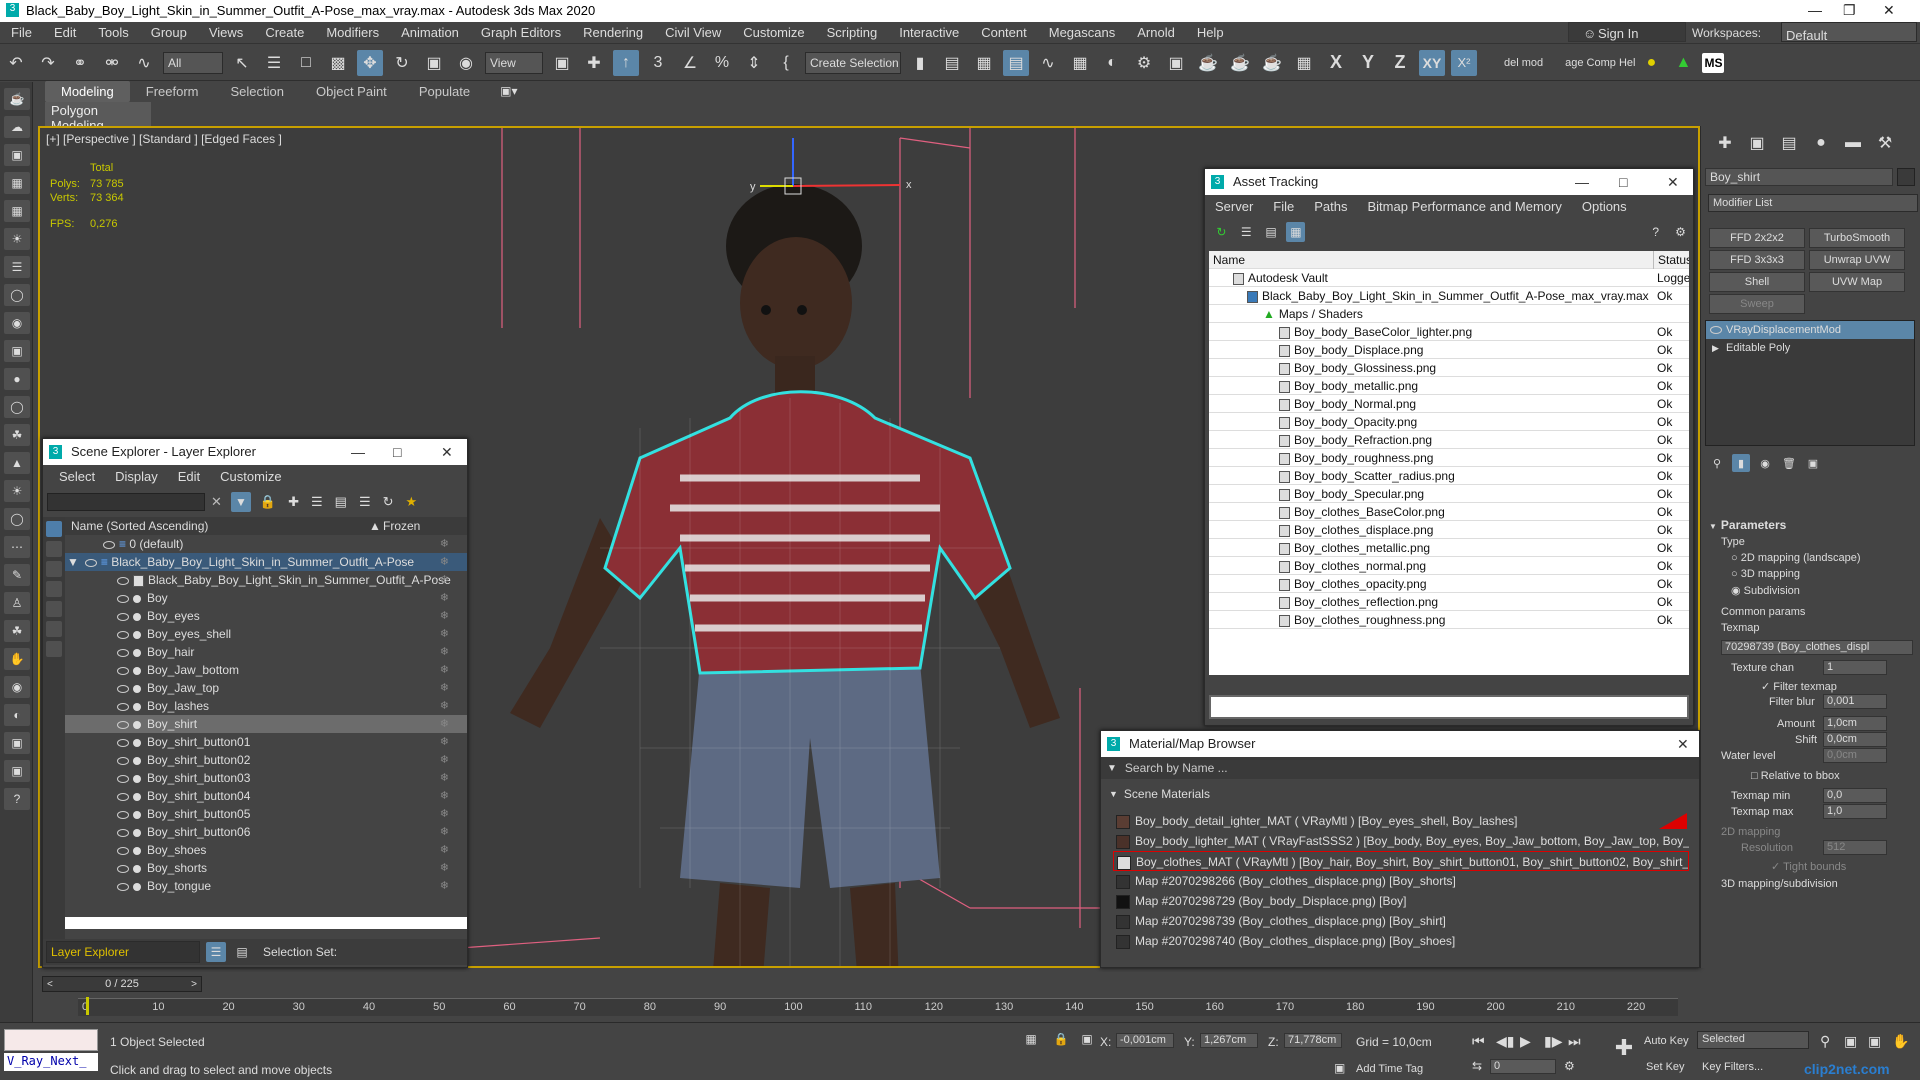 This screenshot has width=1920, height=1080. What do you see at coordinates (17, 687) in the screenshot?
I see `lens-icon: ◉` at bounding box center [17, 687].